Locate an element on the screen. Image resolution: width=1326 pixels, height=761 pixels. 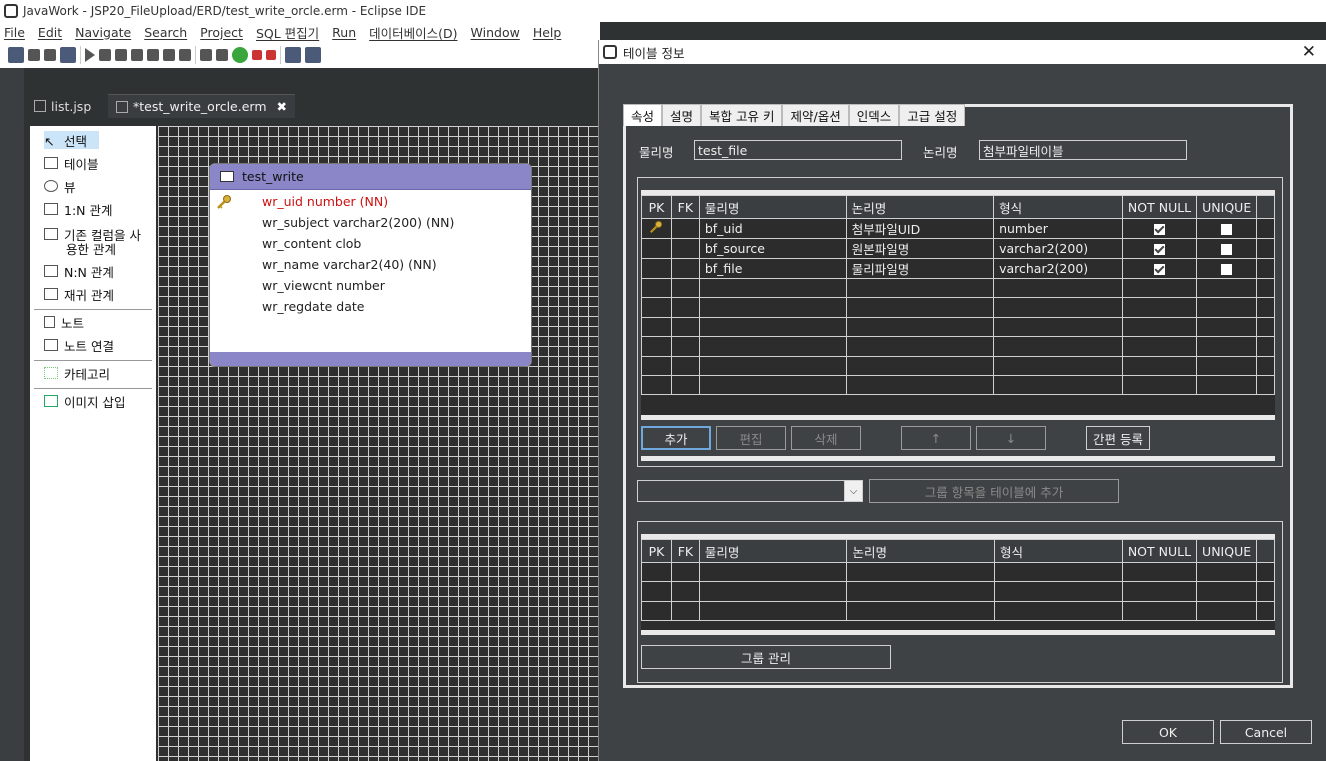
palette-self-relation-tool: 재귀 관계 is located at coordinates (79, 294).